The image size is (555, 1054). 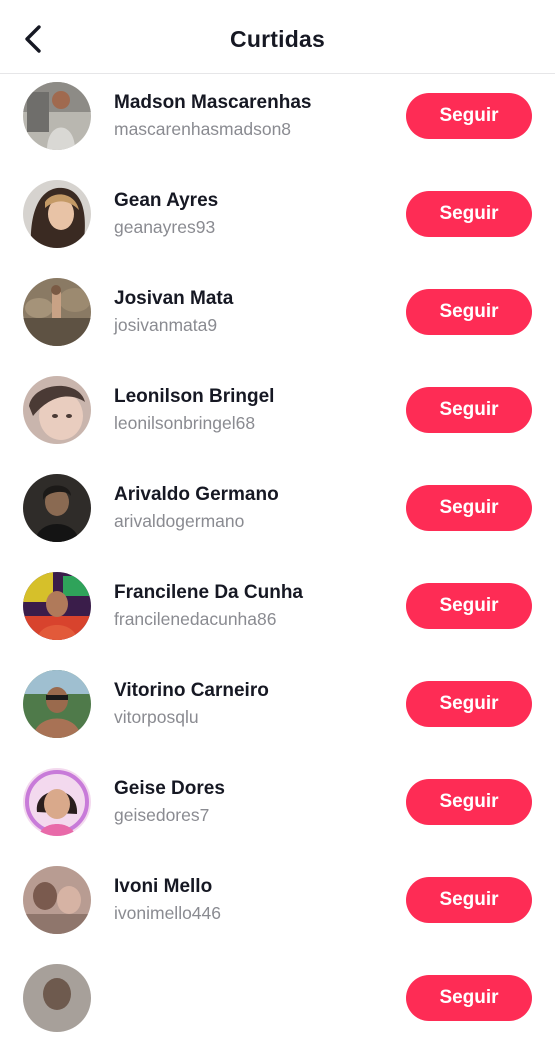 What do you see at coordinates (166, 325) in the screenshot?
I see `user-handle: josivanmata9` at bounding box center [166, 325].